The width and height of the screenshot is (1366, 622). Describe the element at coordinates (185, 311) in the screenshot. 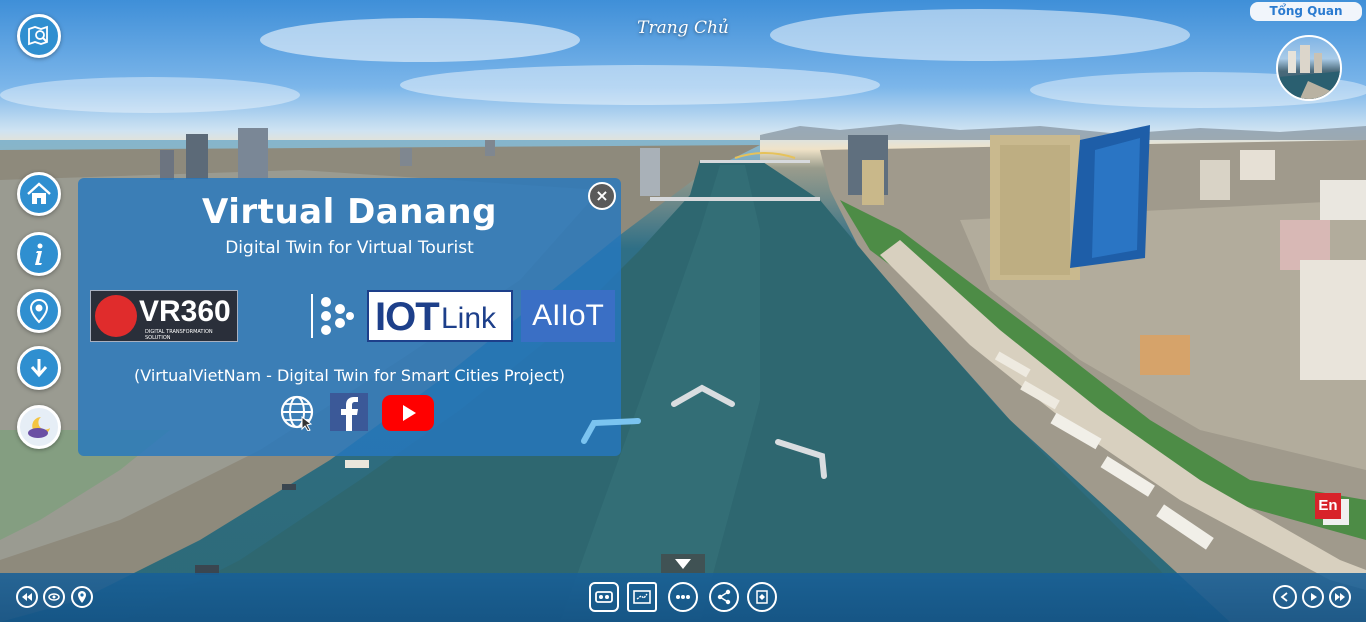

I see `vr360-logo-text: VR360` at that location.